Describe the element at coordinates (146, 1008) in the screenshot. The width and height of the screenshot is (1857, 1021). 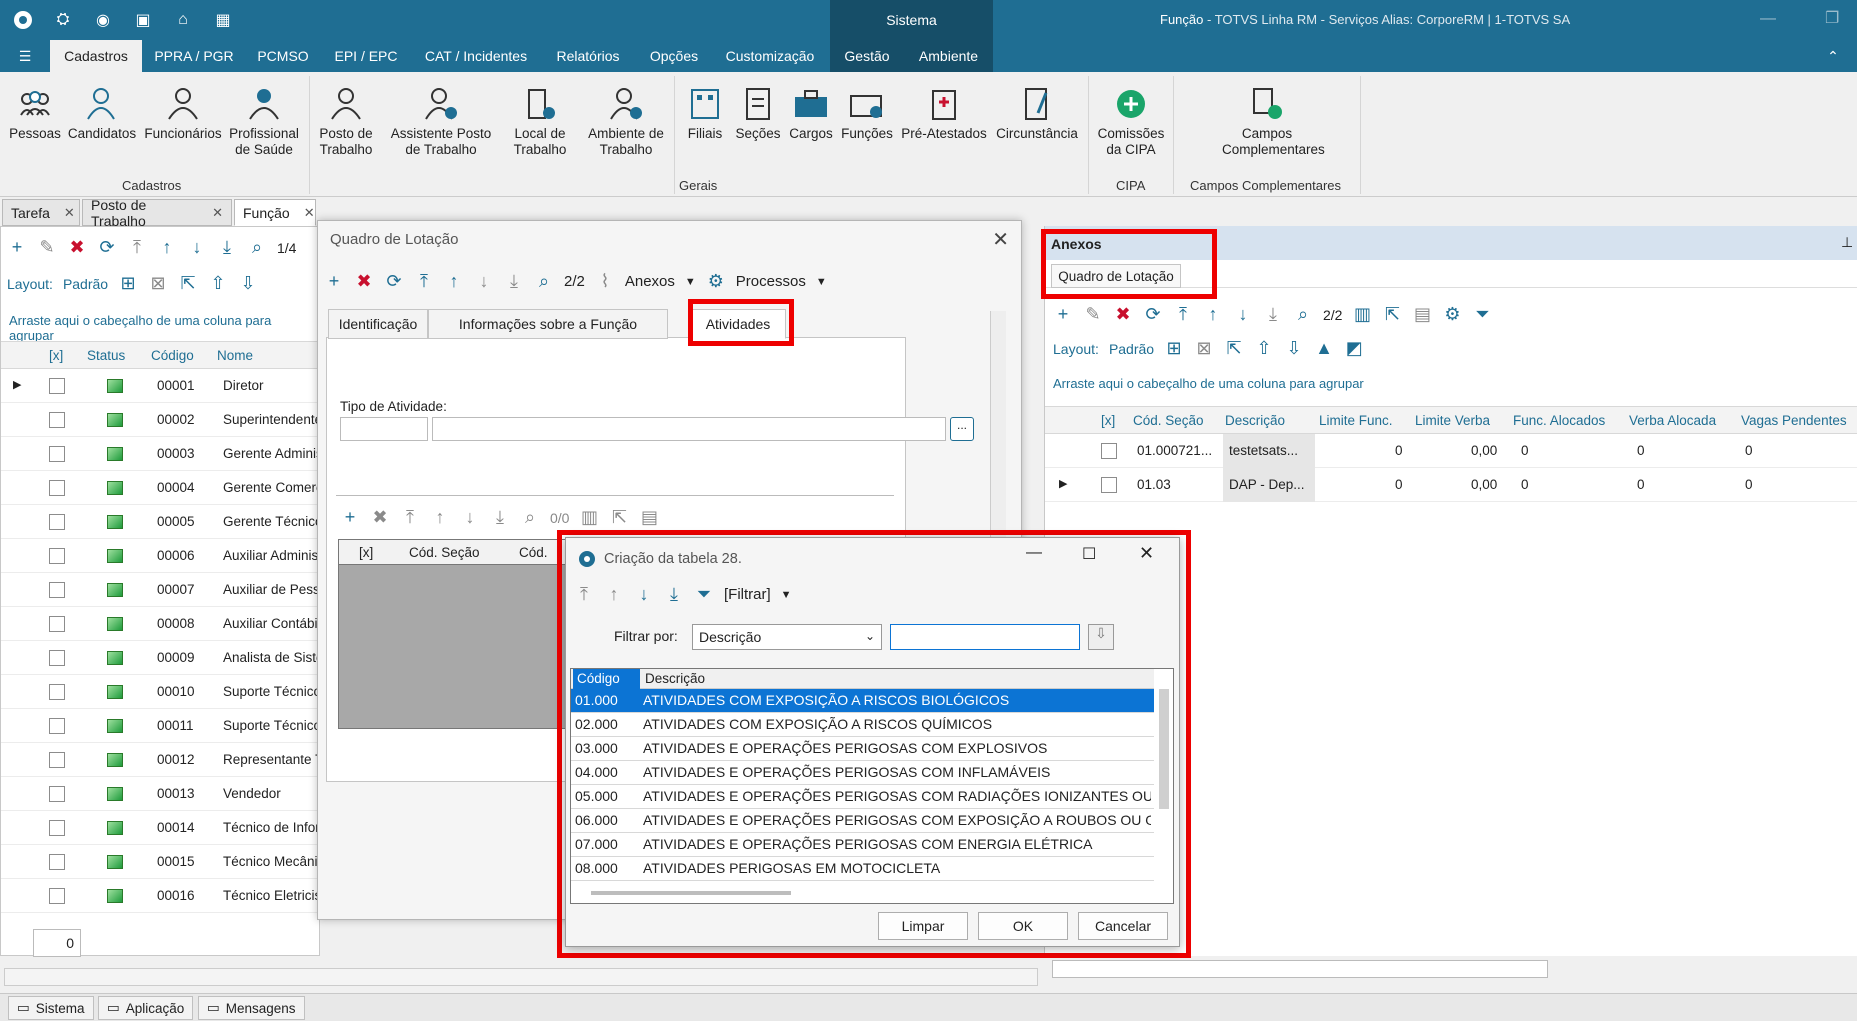
I see `status-aplicacao-button: ▭ Aplicação` at that location.